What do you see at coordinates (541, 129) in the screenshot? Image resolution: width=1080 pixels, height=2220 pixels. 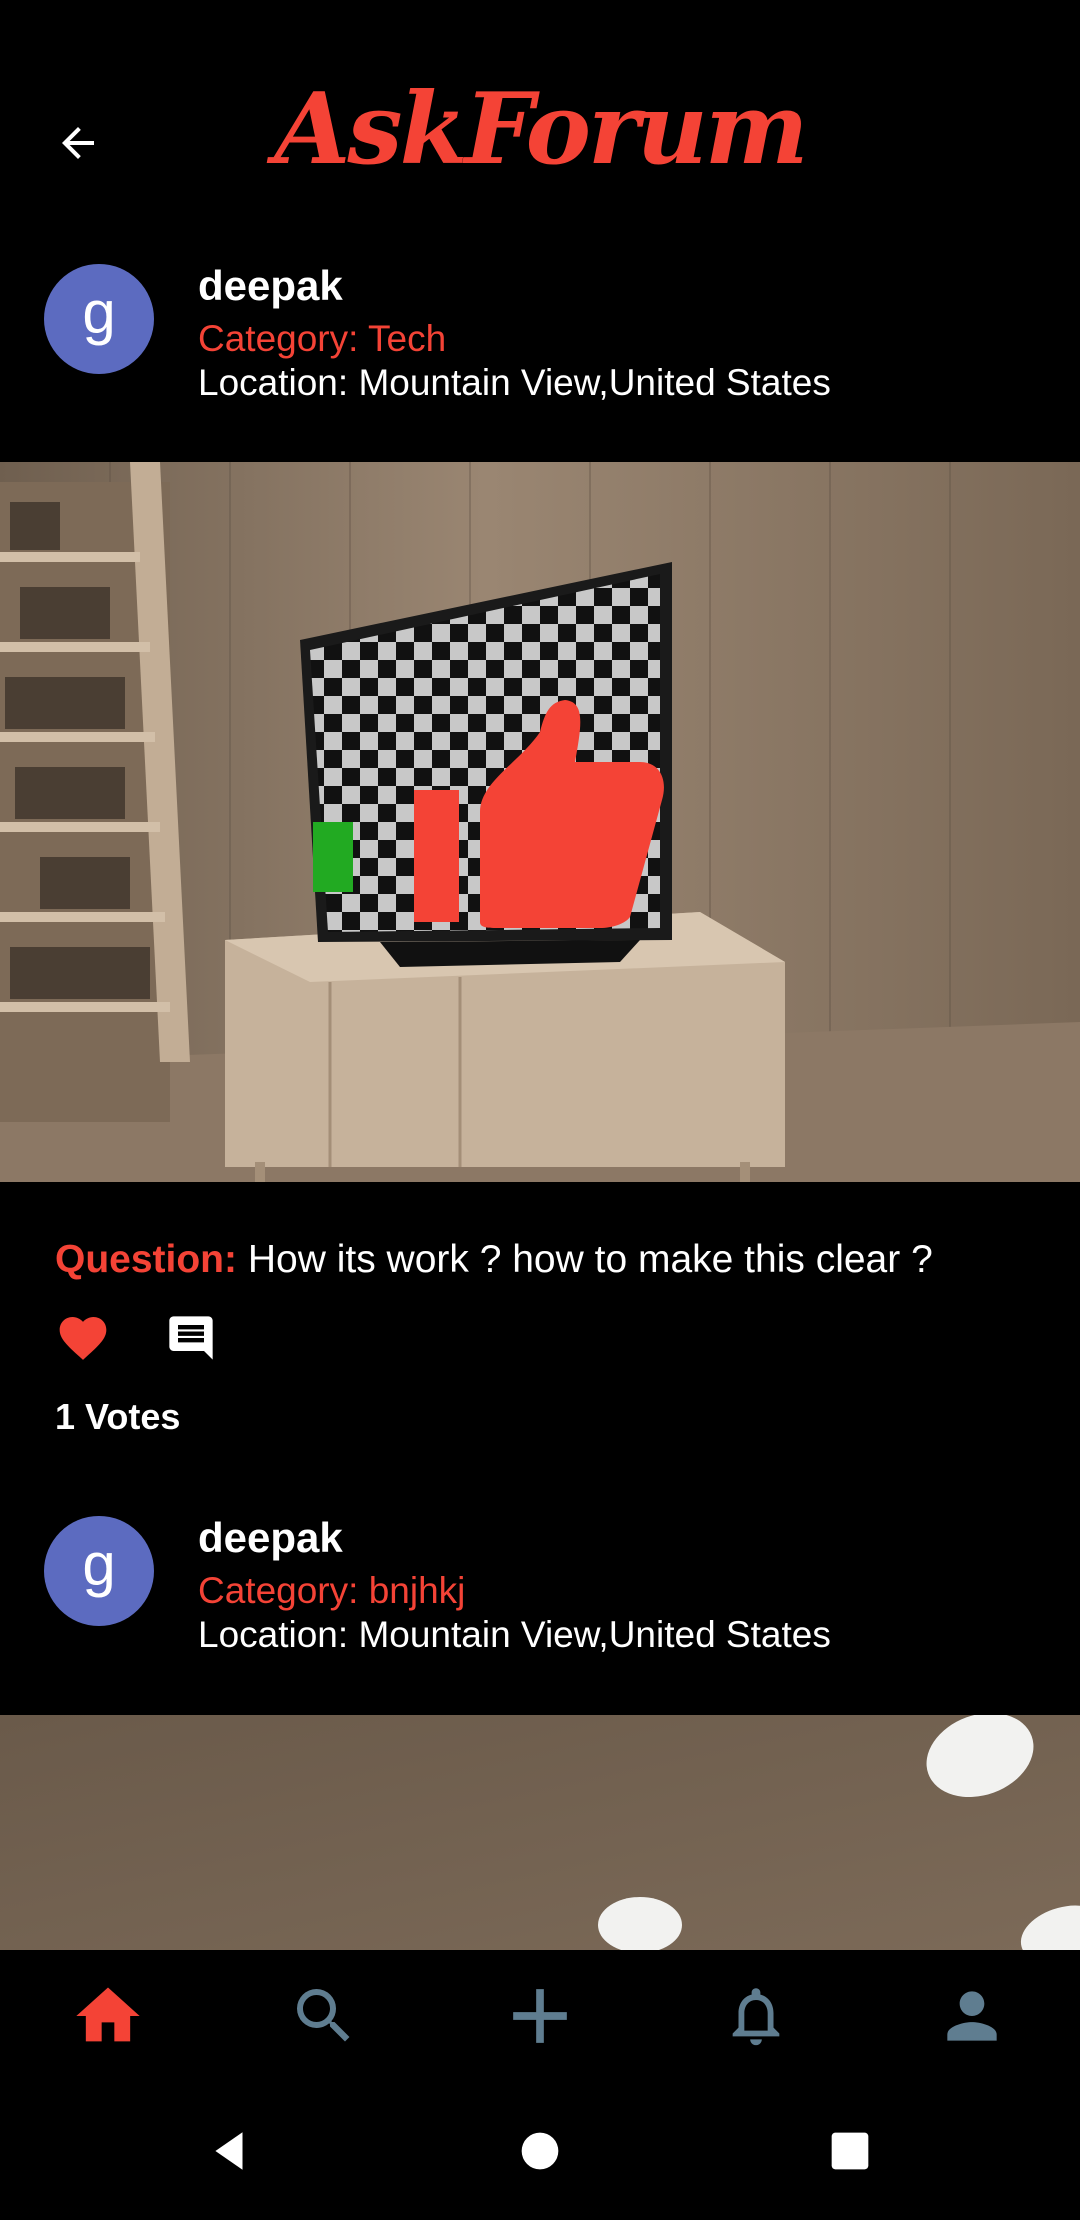 I see `app-title: AskForum` at bounding box center [541, 129].